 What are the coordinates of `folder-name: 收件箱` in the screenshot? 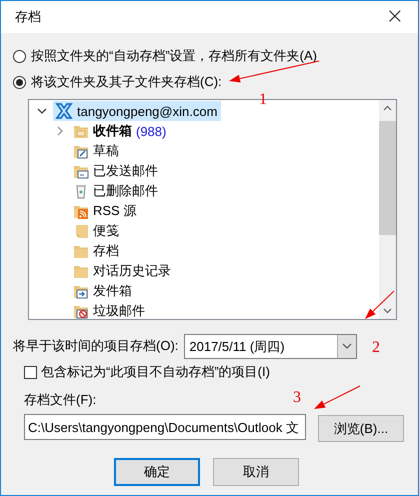 It's located at (112, 131).